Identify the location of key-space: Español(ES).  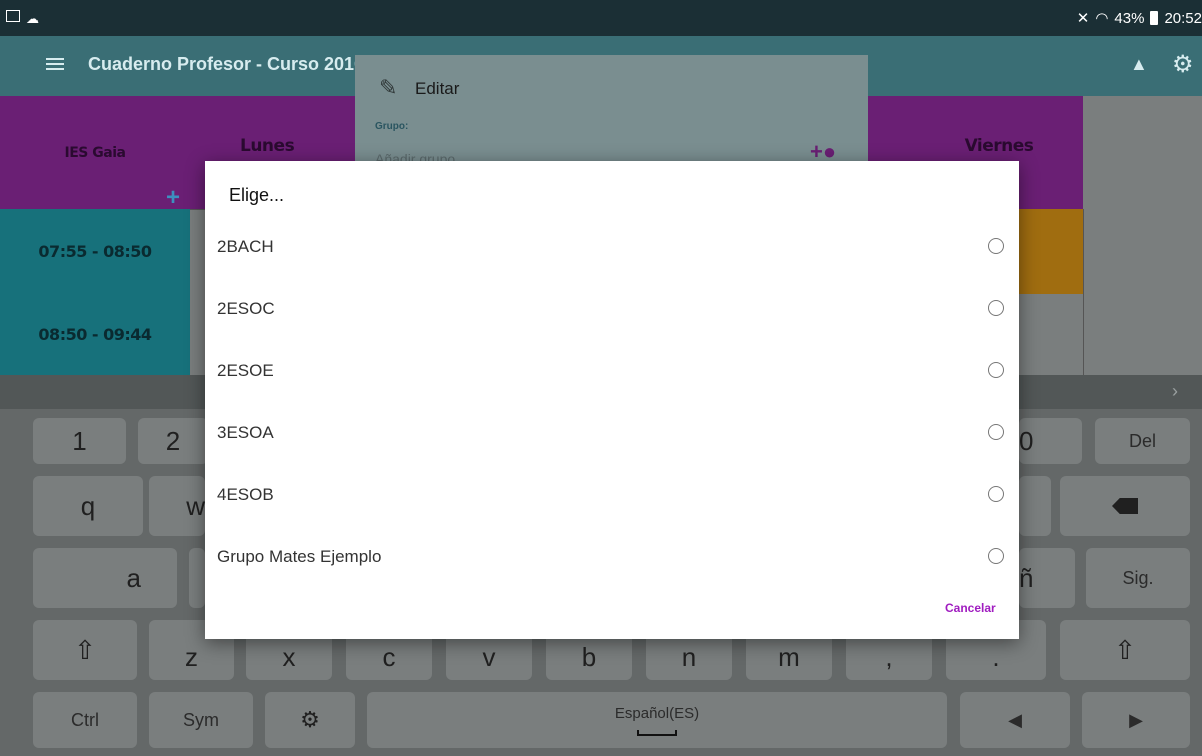
(657, 720).